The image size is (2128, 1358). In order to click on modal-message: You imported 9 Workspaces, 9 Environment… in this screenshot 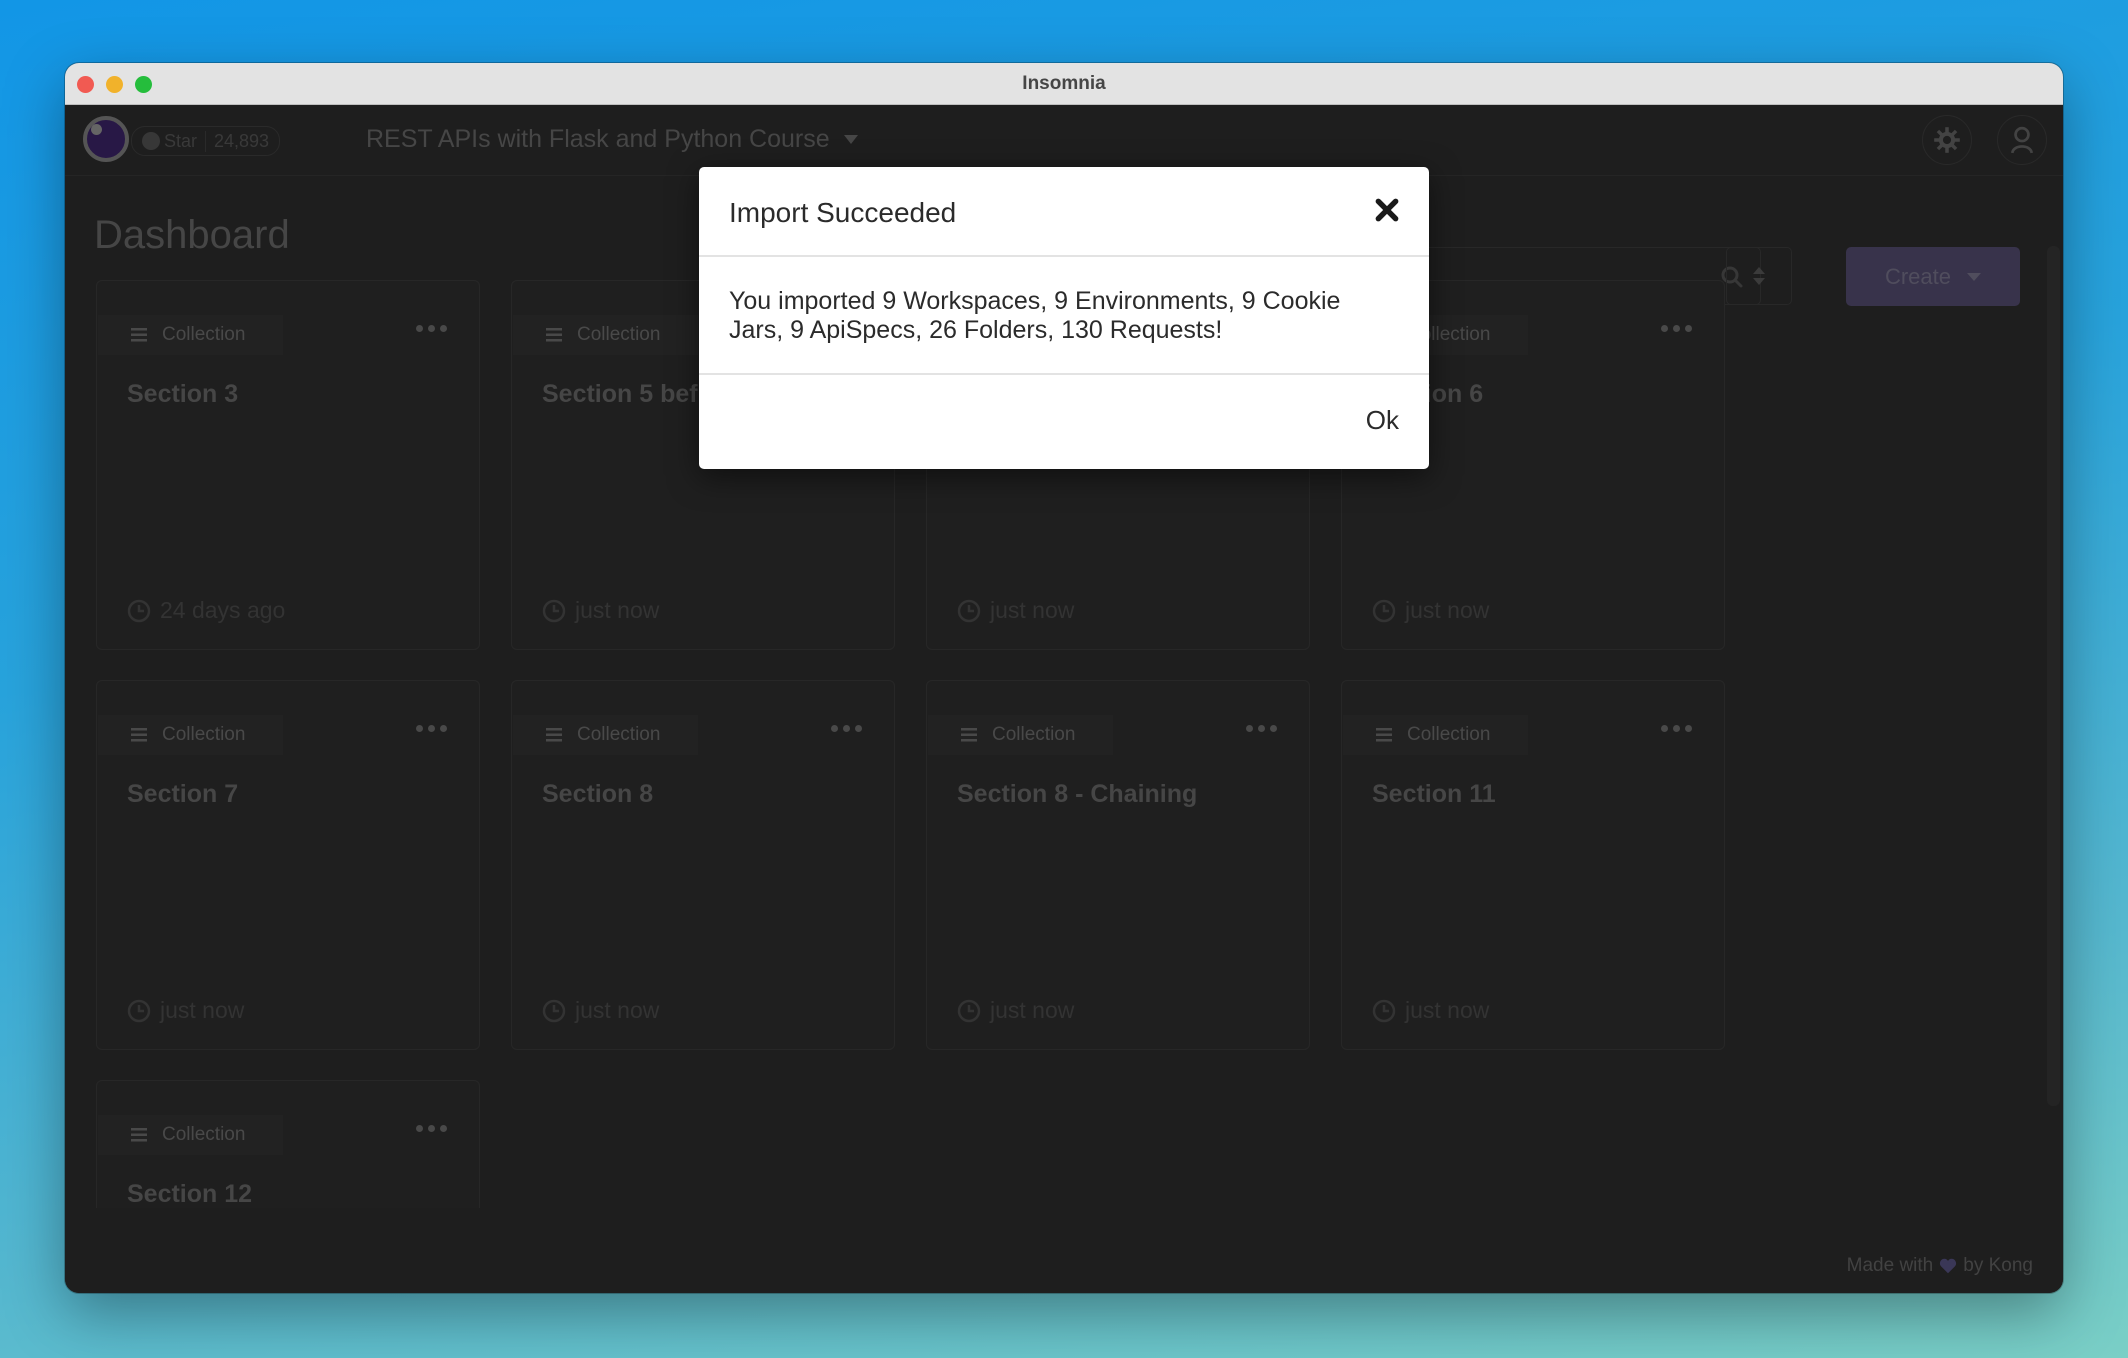, I will do `click(1035, 315)`.